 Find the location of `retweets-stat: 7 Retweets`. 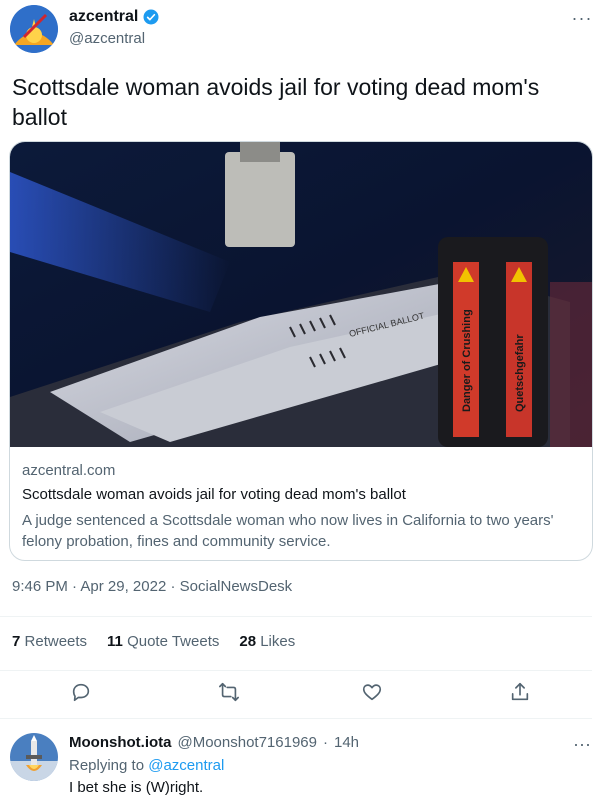

retweets-stat: 7 Retweets is located at coordinates (49, 641).